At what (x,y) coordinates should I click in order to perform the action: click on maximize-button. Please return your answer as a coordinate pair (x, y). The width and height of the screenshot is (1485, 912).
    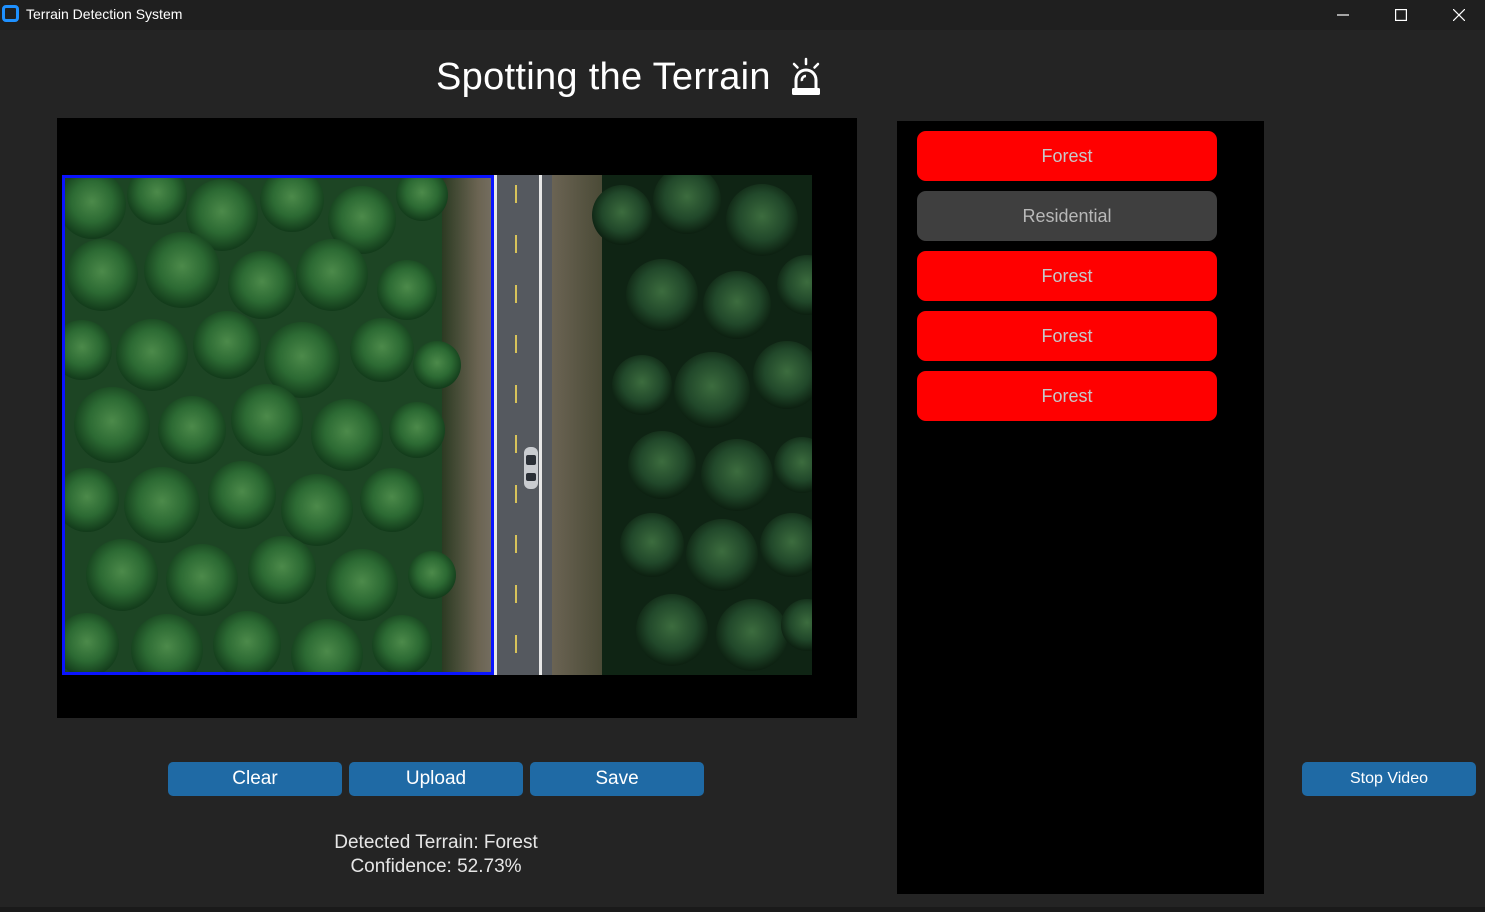
    Looking at the image, I should click on (1401, 15).